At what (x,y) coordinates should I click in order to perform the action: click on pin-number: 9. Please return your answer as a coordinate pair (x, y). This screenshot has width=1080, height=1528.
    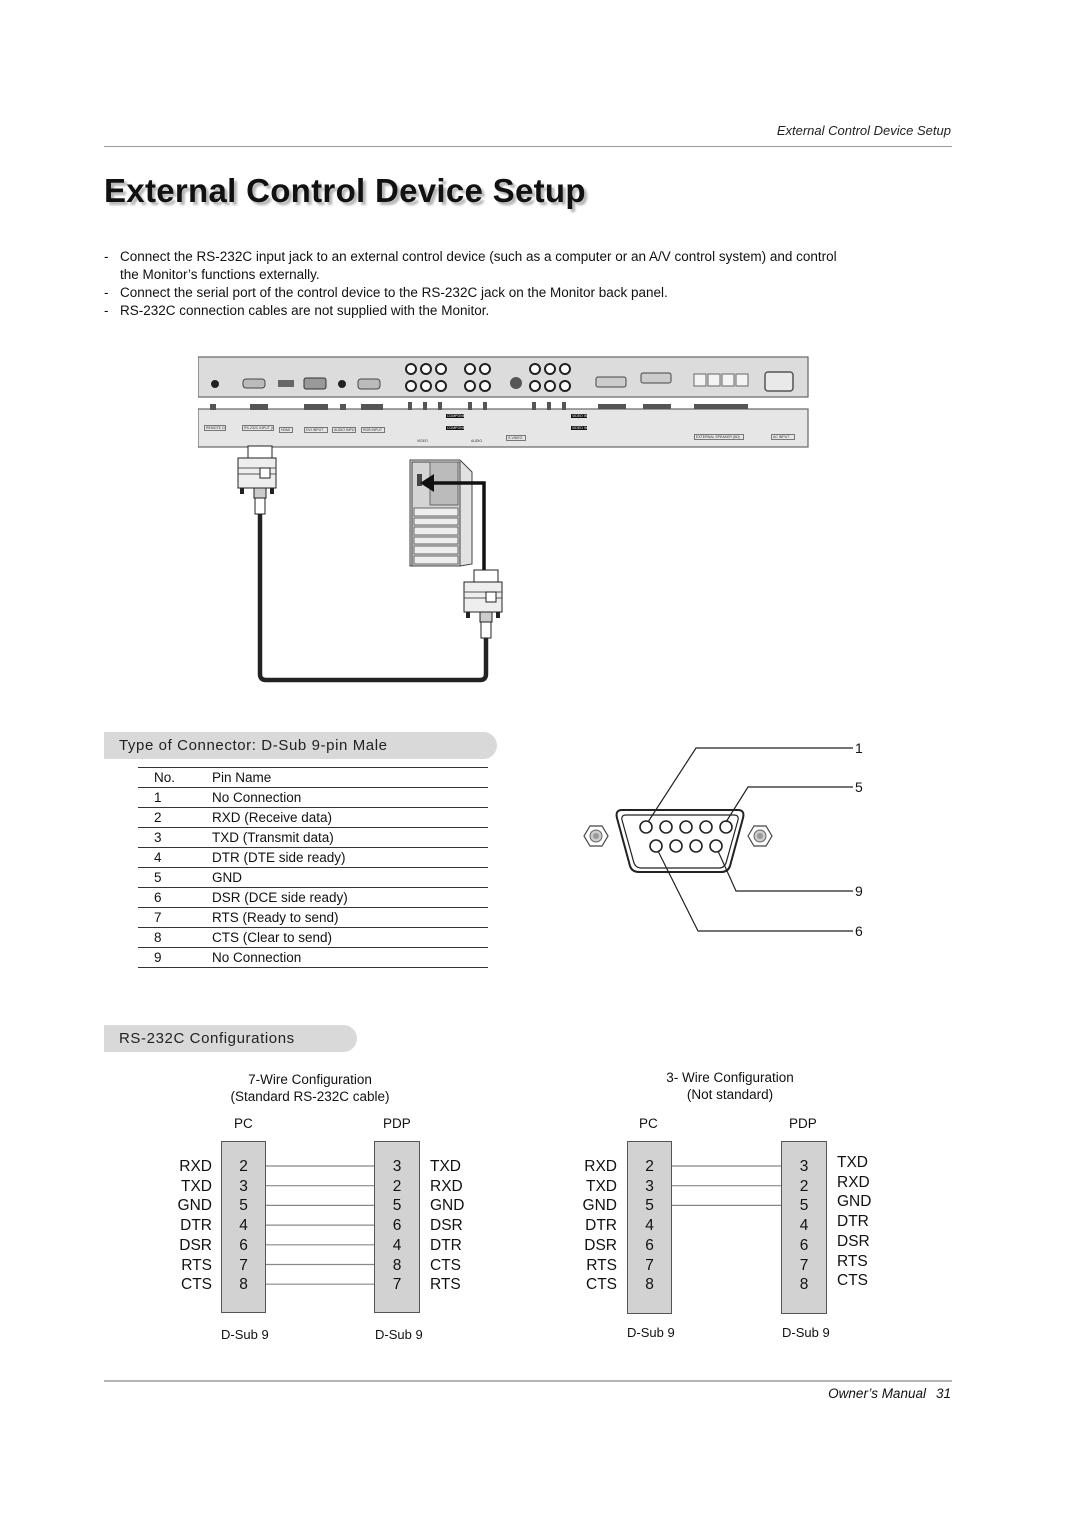
    Looking at the image, I should click on (175, 957).